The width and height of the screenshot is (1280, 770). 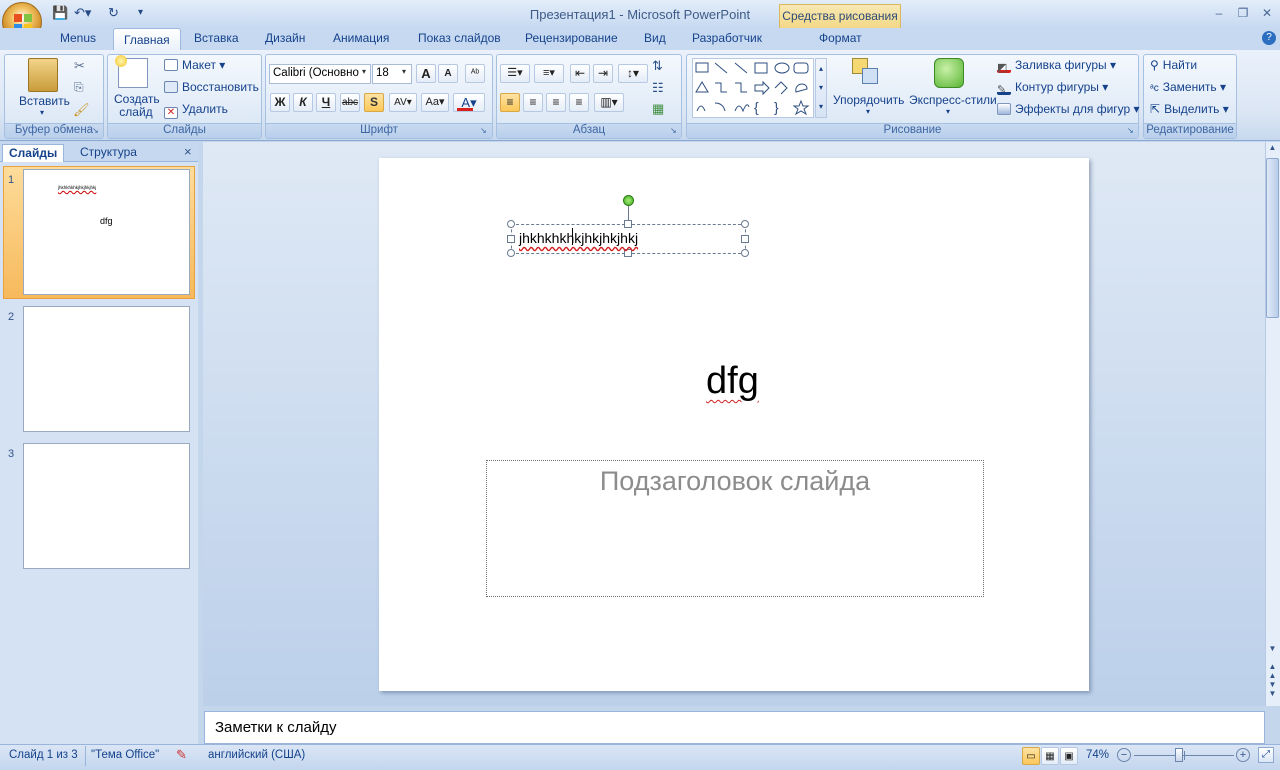 What do you see at coordinates (79, 66) in the screenshot?
I see `cut-icon: ✂` at bounding box center [79, 66].